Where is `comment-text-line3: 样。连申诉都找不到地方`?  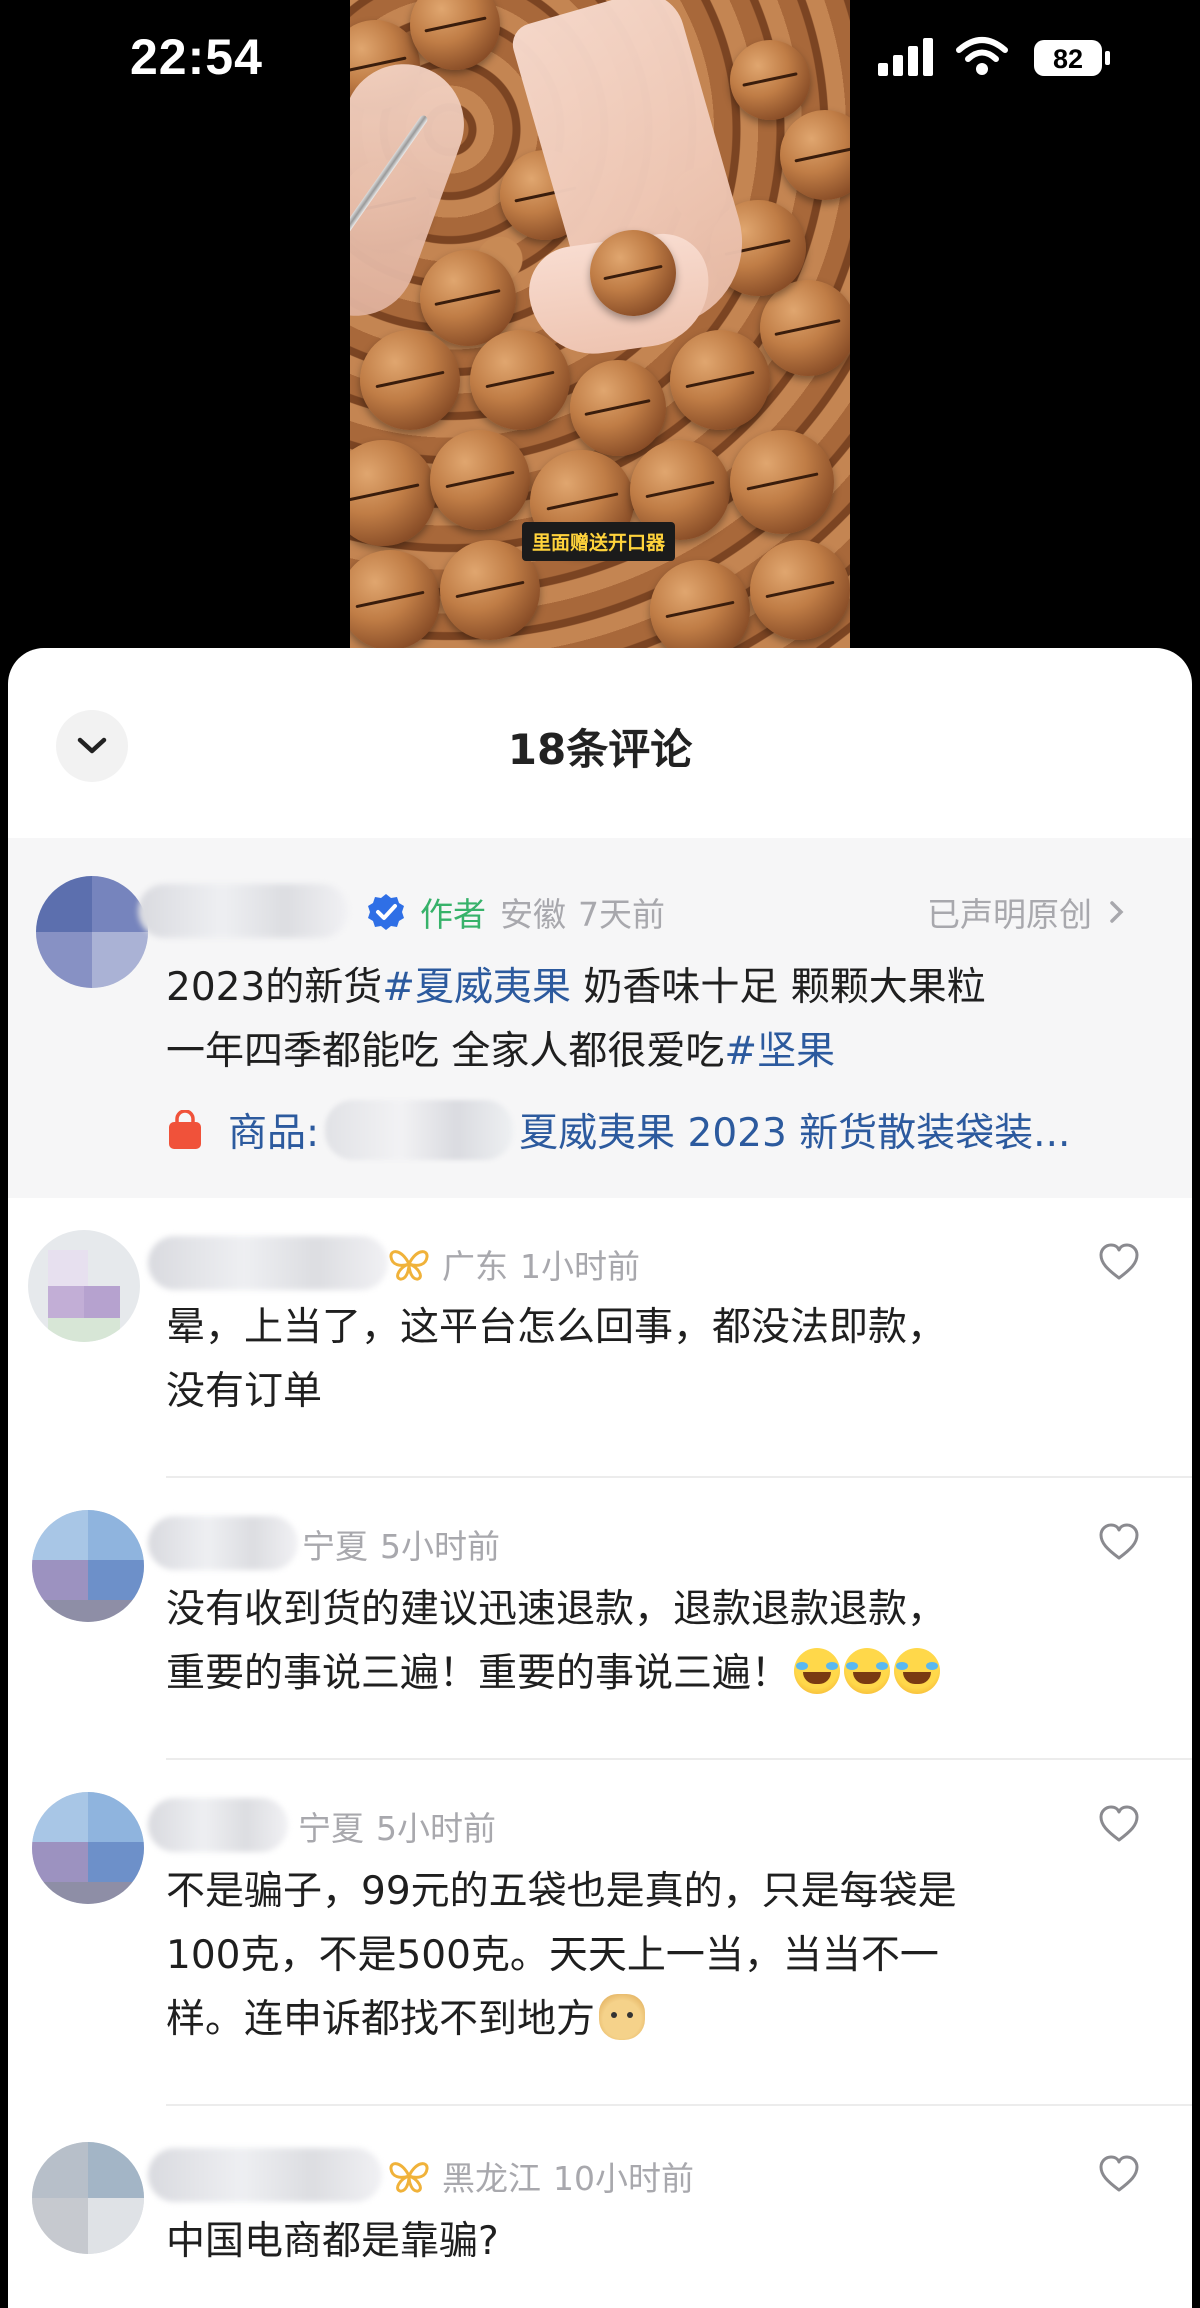
comment-text-line3: 样。连申诉都找不到地方 is located at coordinates (406, 2020).